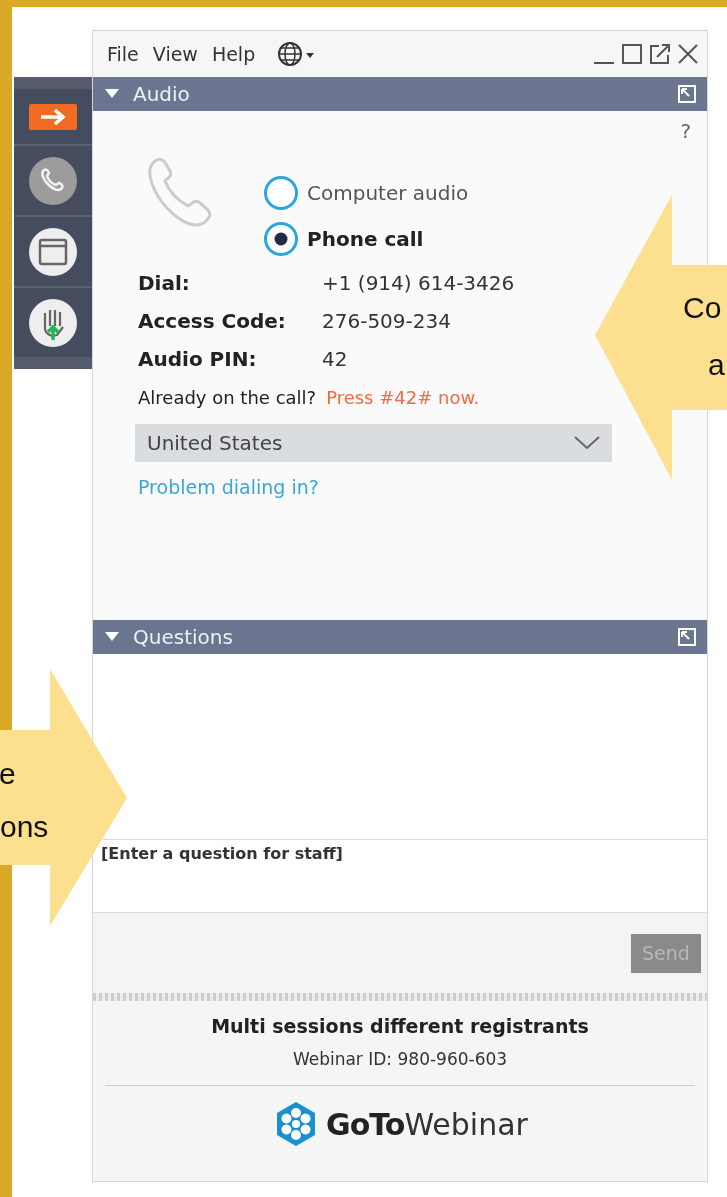  Describe the element at coordinates (366, 239) in the screenshot. I see `audio-option-radio: Phone call` at that location.